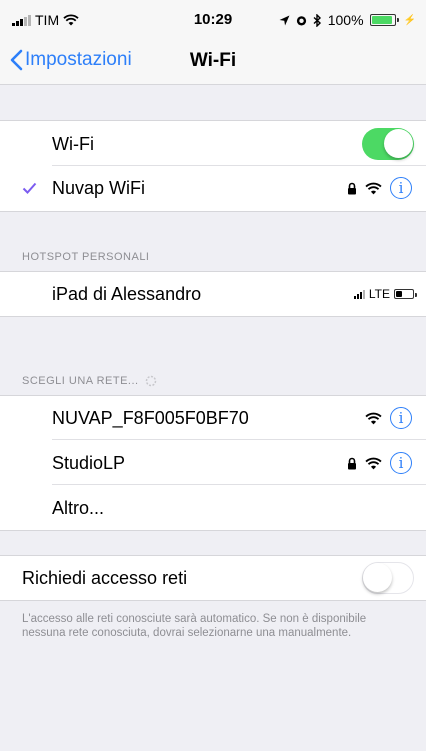 This screenshot has width=426, height=751. What do you see at coordinates (359, 294) in the screenshot?
I see `hotspot-signal-icon` at bounding box center [359, 294].